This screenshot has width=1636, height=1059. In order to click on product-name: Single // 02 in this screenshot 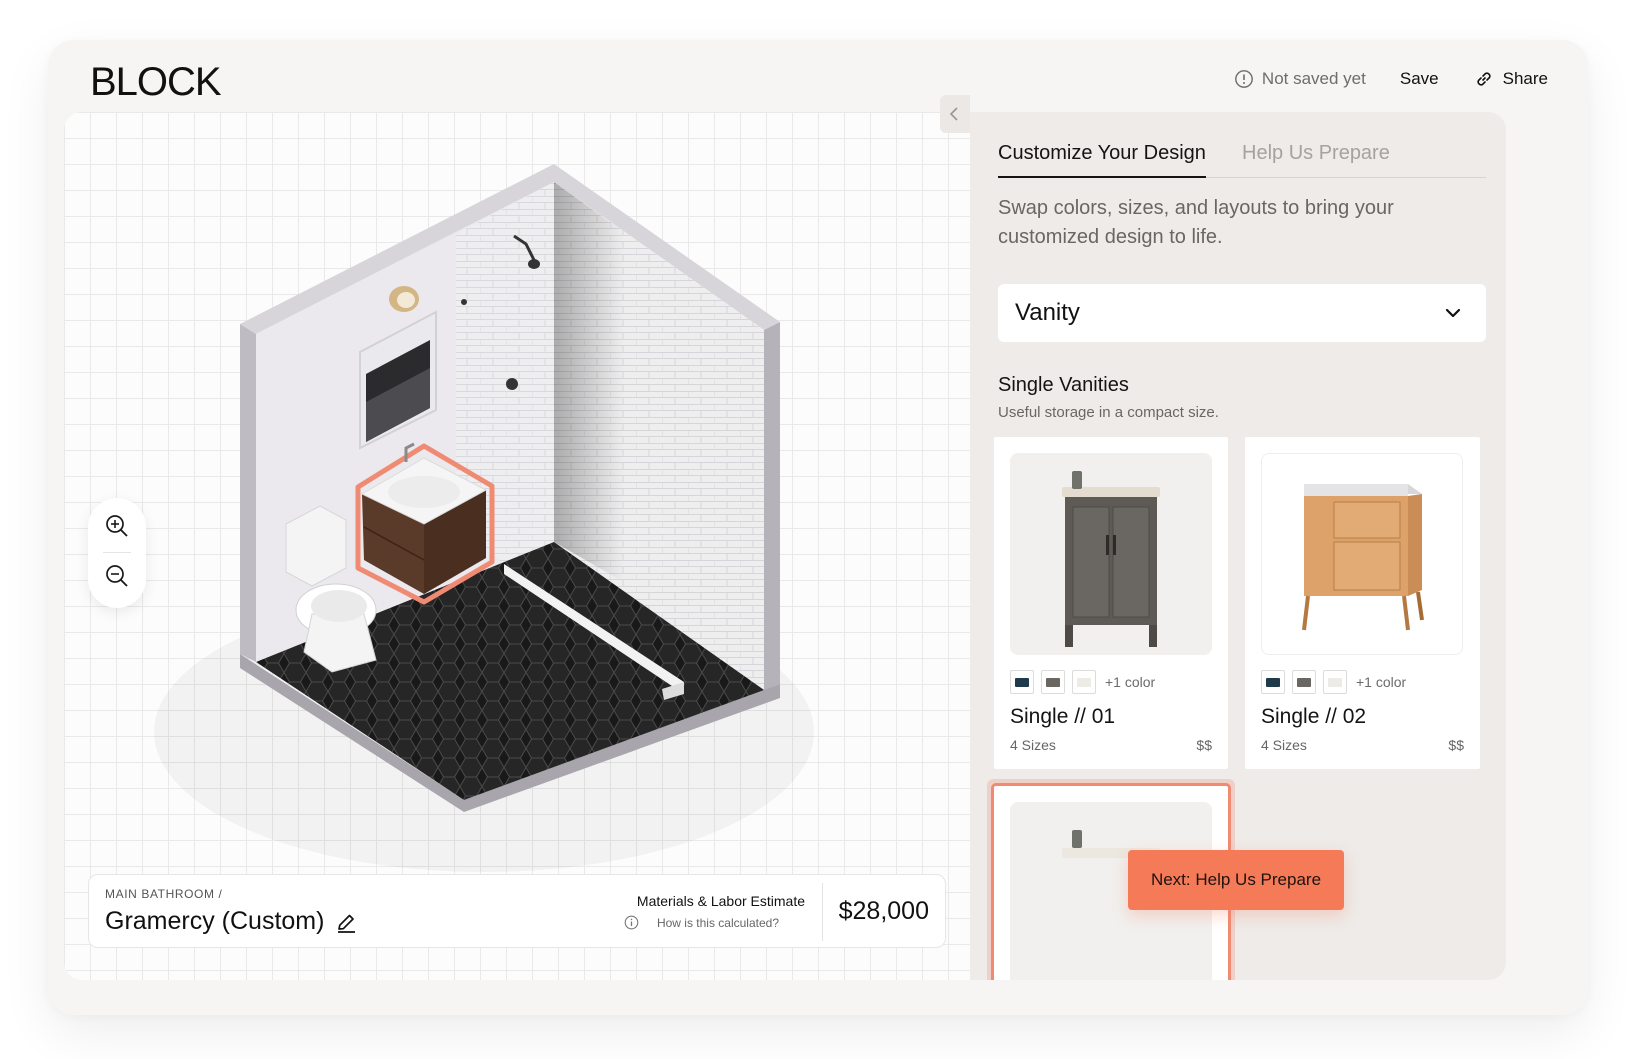, I will do `click(1314, 716)`.